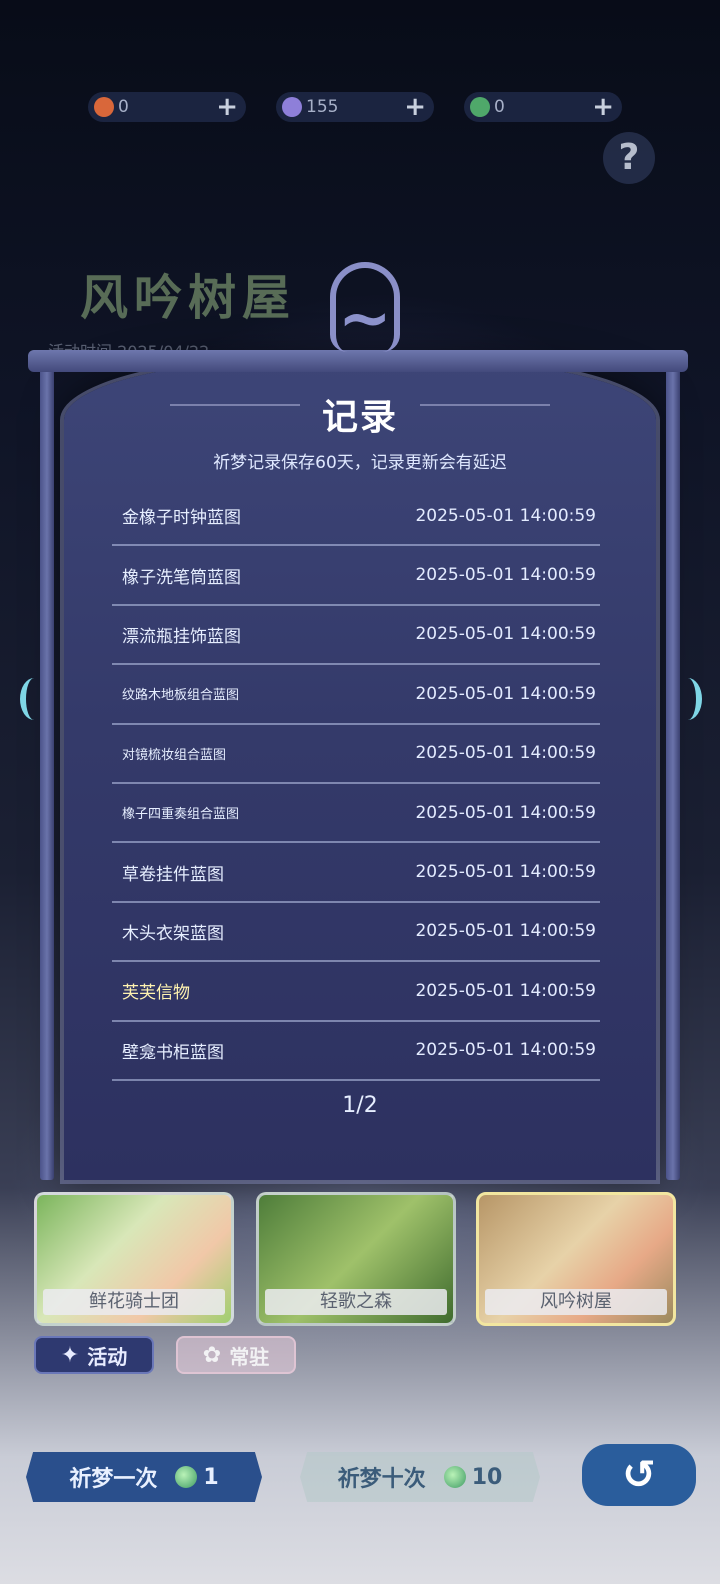 This screenshot has height=1584, width=720. Describe the element at coordinates (356, 636) in the screenshot. I see `record-row: 漂流瓶挂饰蓝图 2025-05-01 14:00:59` at that location.